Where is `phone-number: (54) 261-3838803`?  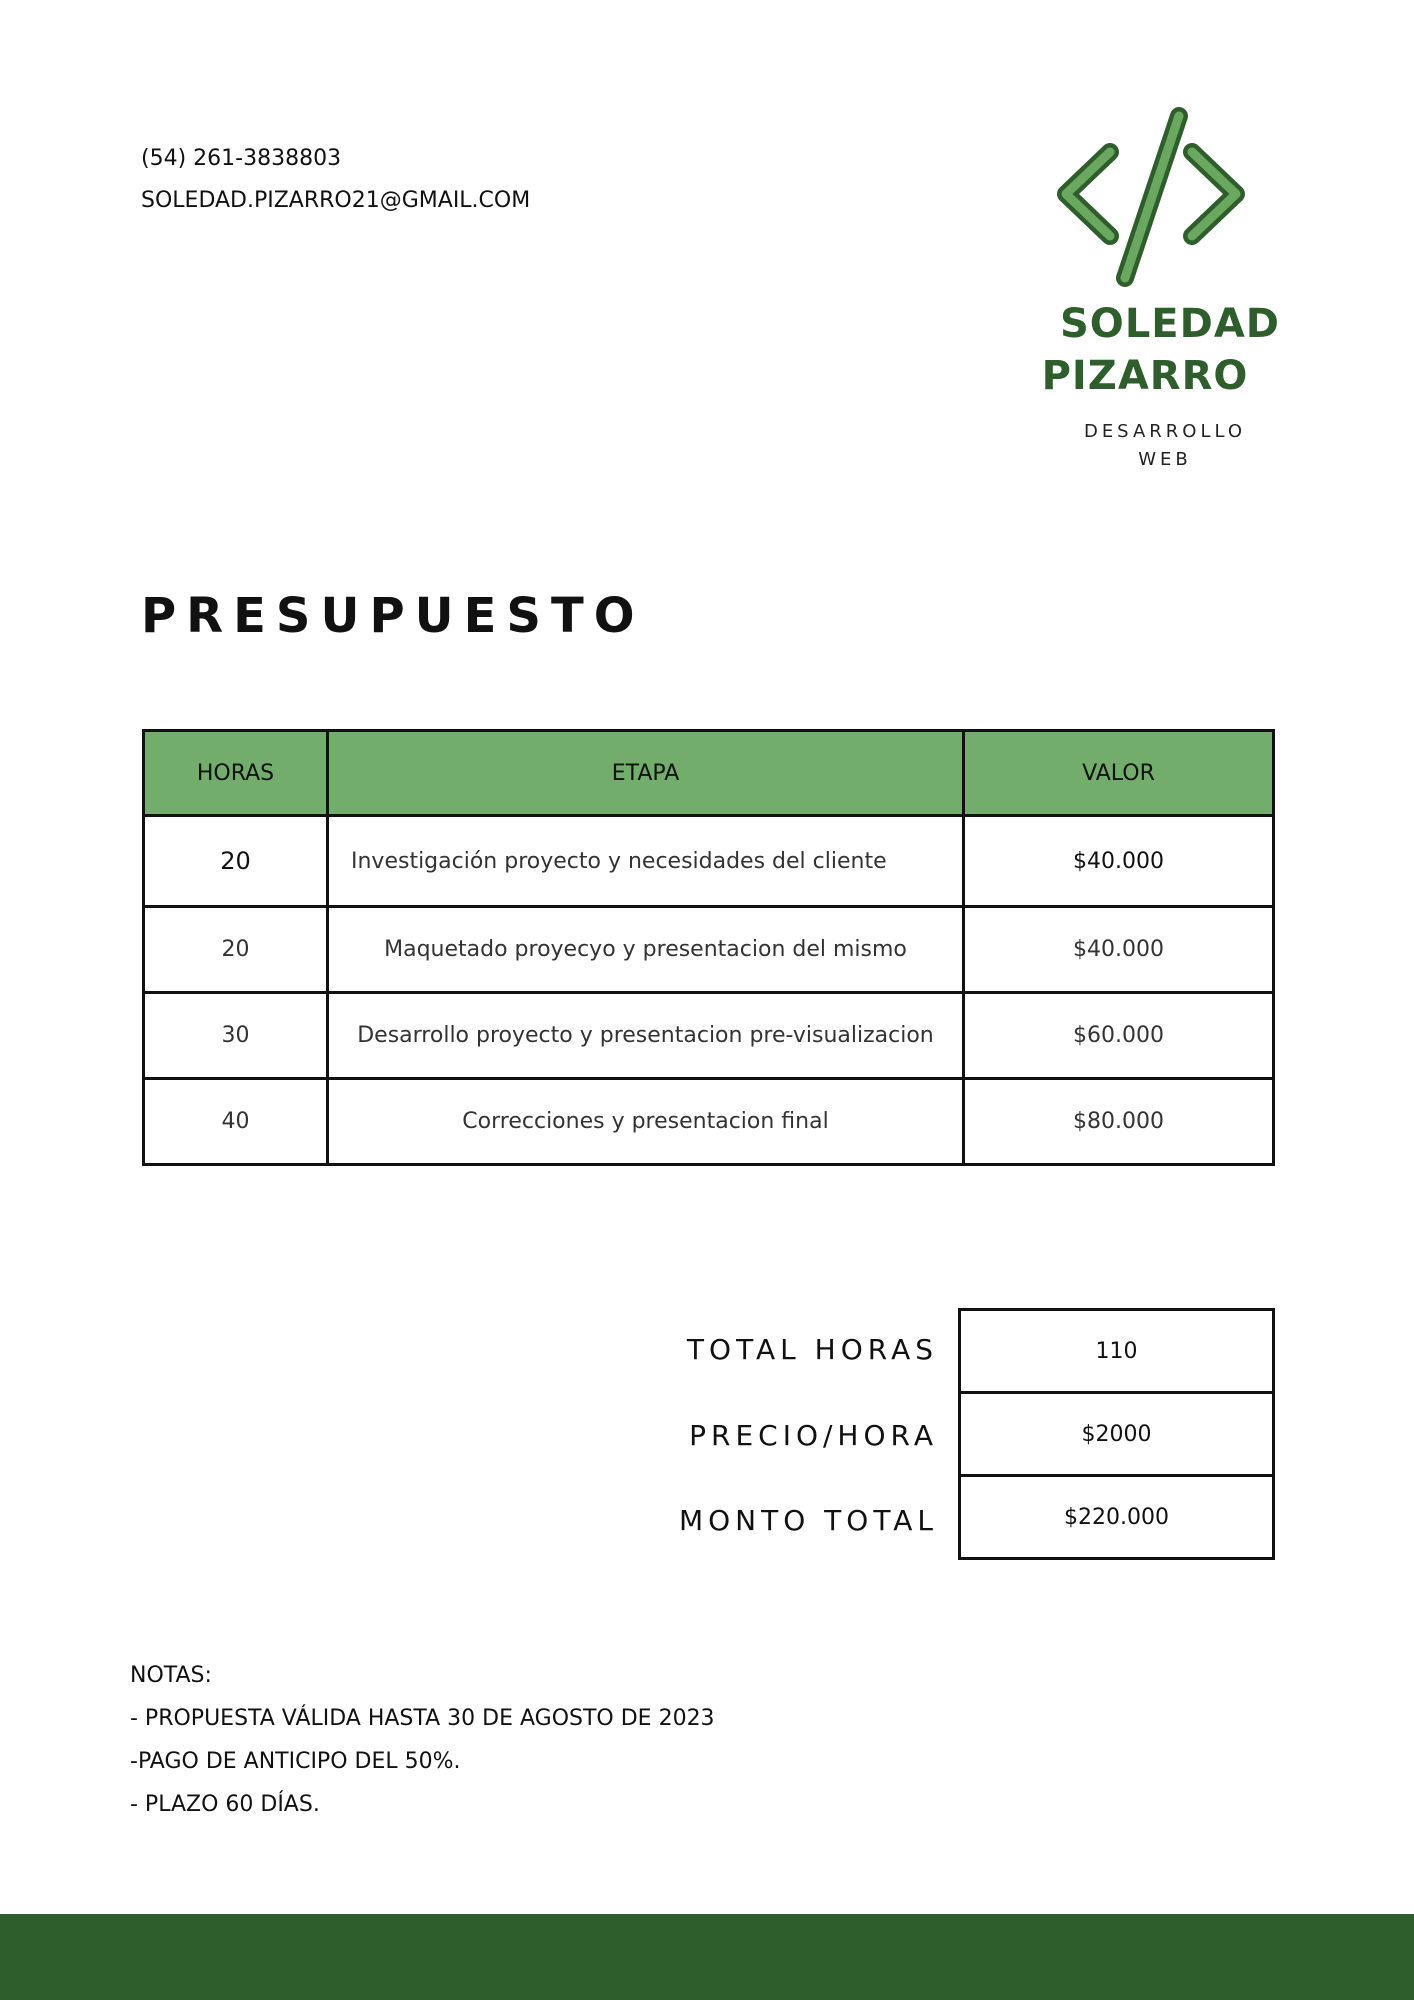
phone-number: (54) 261-3838803 is located at coordinates (241, 158).